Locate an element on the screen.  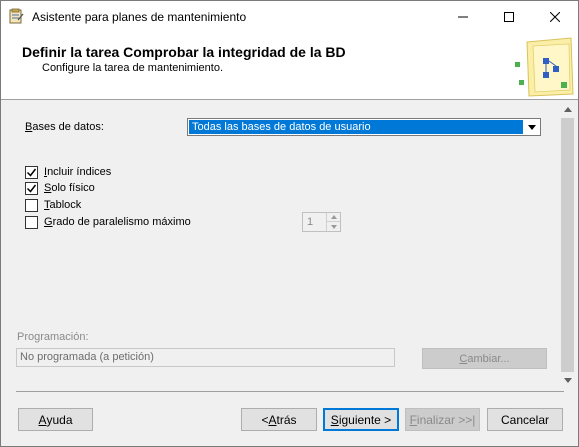
close-button is located at coordinates (555, 16).